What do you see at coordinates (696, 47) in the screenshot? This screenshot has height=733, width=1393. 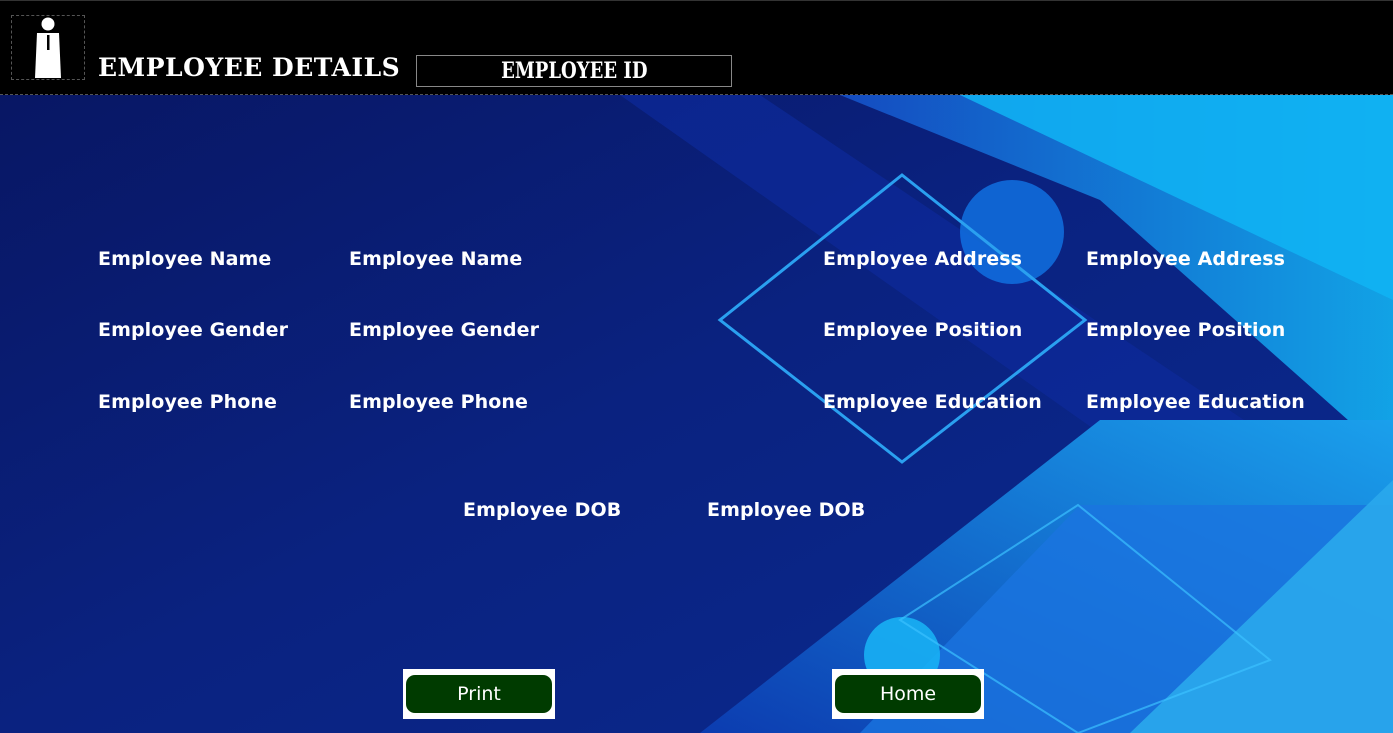 I see `header-bar: EMPLOYEE DETAILS EMPLOYEE ID` at bounding box center [696, 47].